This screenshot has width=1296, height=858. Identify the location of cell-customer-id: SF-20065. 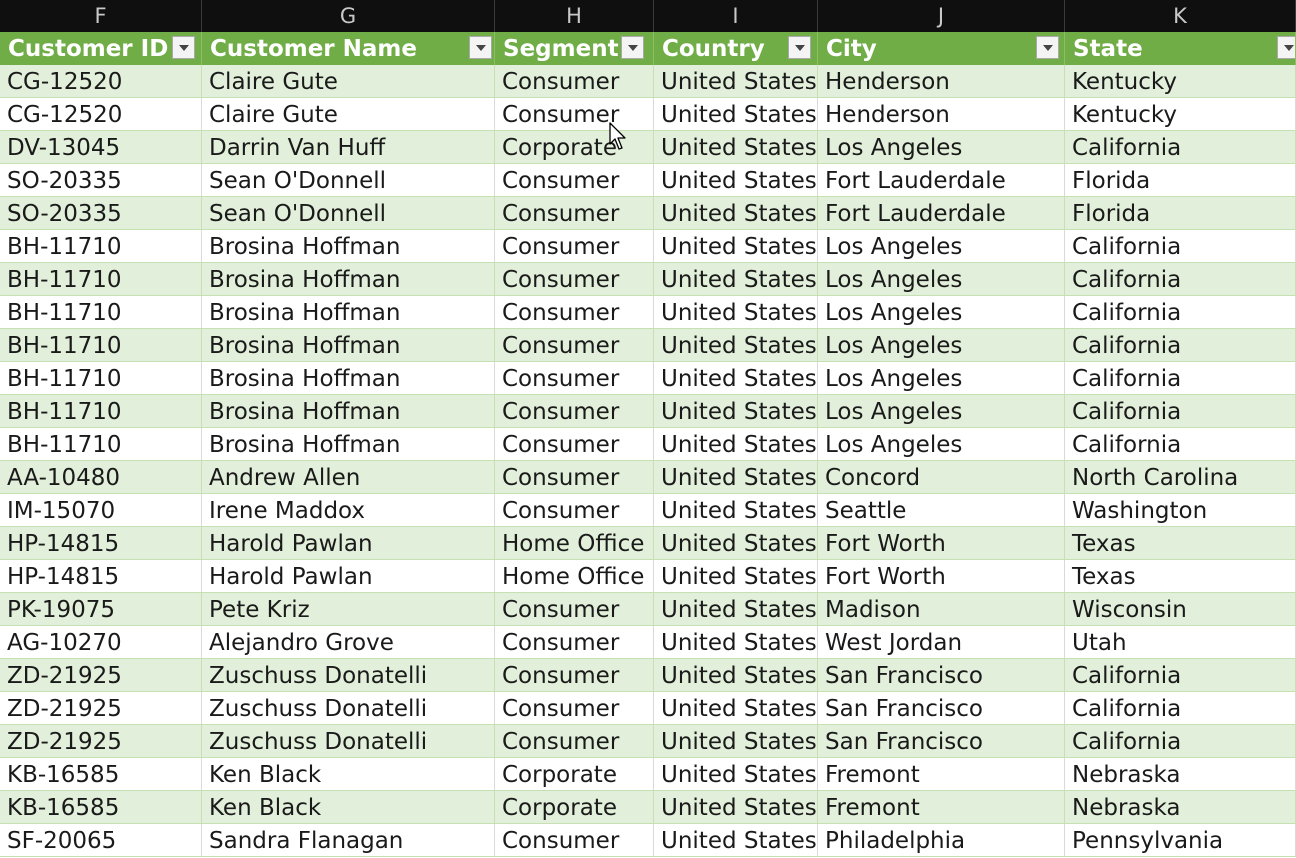
(101, 840).